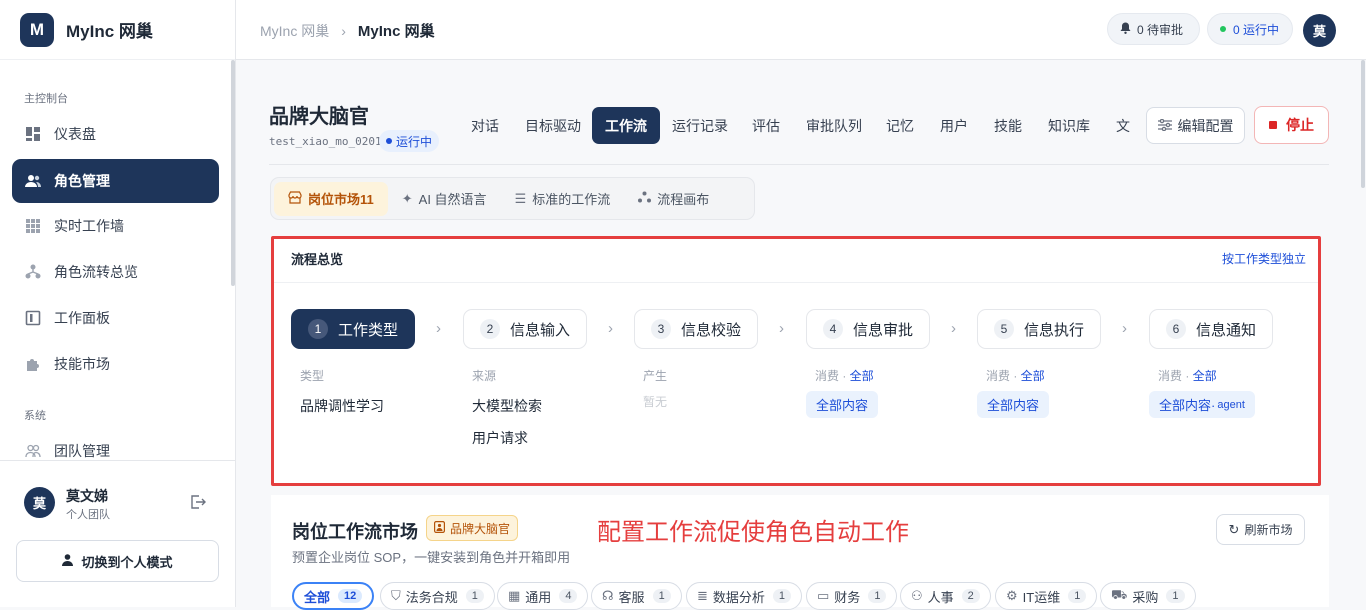 Image resolution: width=1366 pixels, height=610 pixels. I want to click on tab-approval-queue: 审批队列, so click(834, 125).